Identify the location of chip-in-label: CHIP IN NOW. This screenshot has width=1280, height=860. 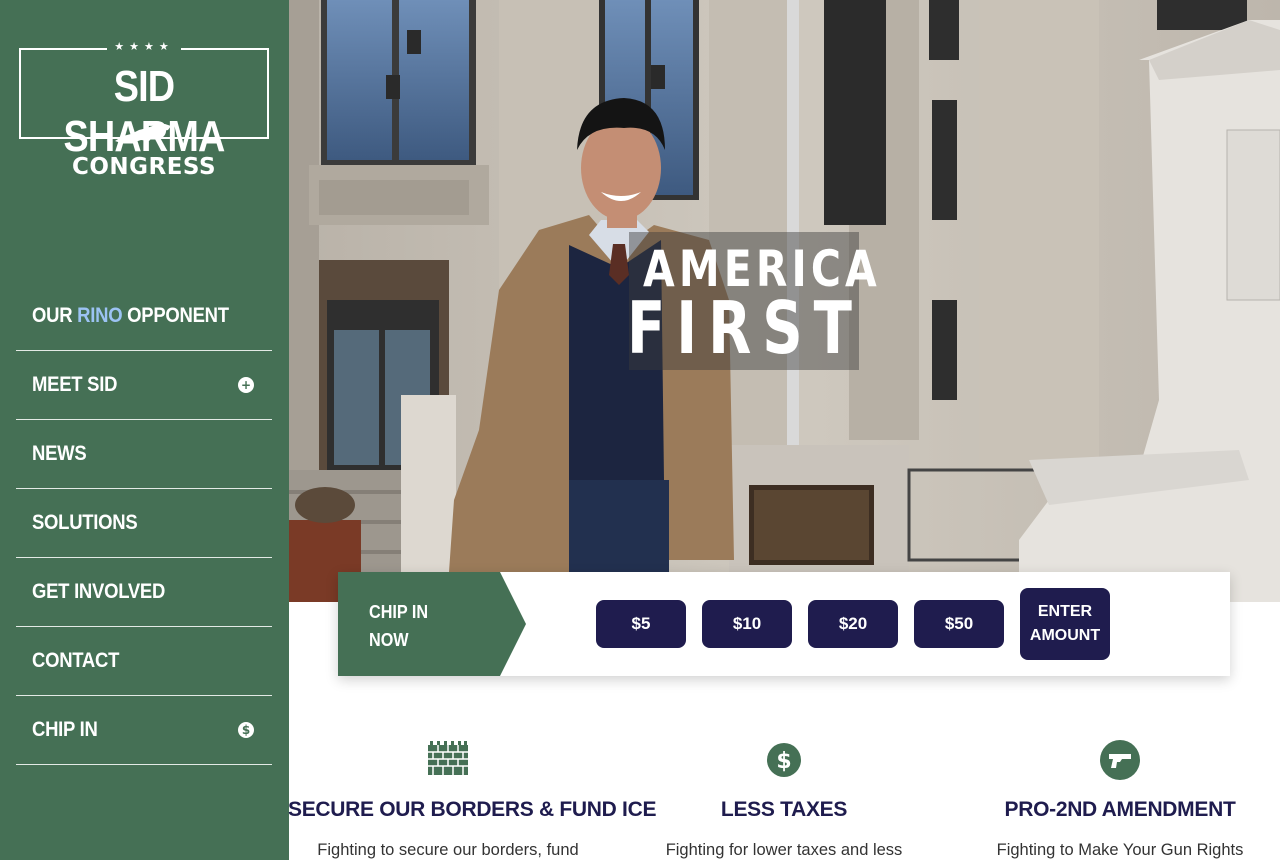
(399, 626).